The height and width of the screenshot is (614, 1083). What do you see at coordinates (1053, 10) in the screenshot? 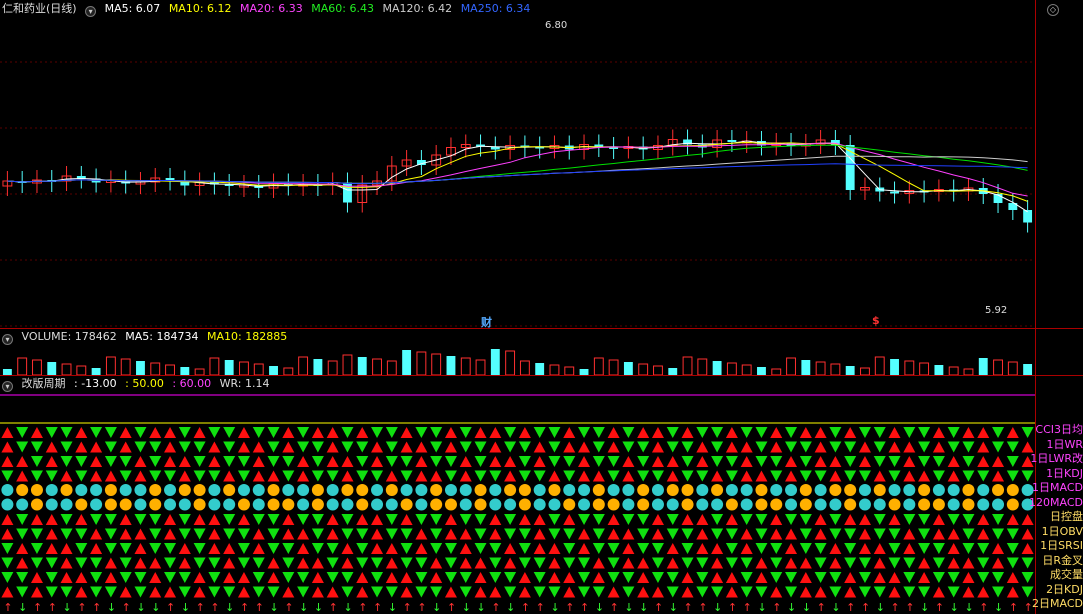
I see `expand-icon: ◇` at bounding box center [1053, 10].